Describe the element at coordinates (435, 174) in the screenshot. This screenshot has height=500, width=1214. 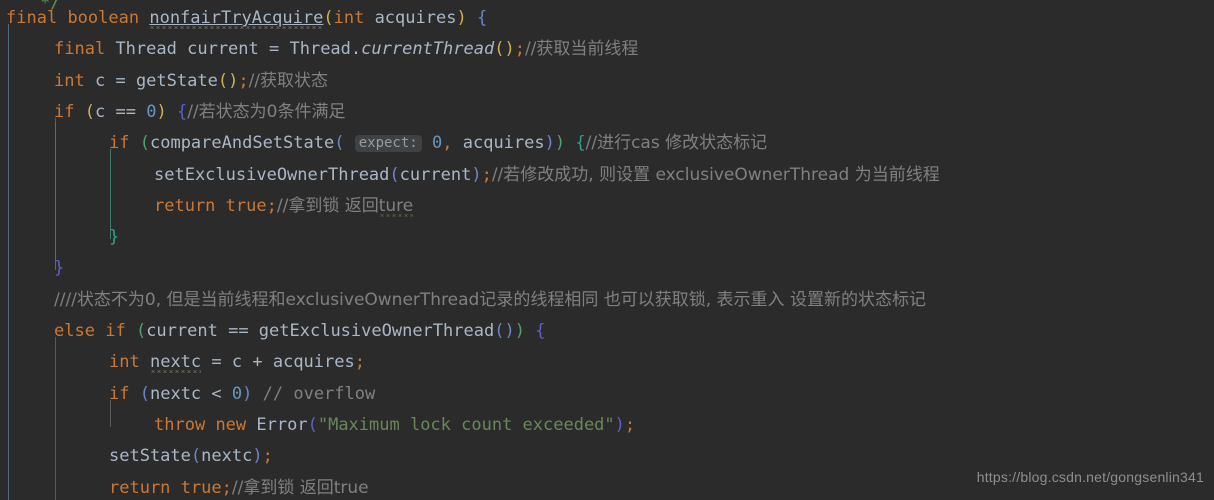
I see `token-var-current: current` at that location.